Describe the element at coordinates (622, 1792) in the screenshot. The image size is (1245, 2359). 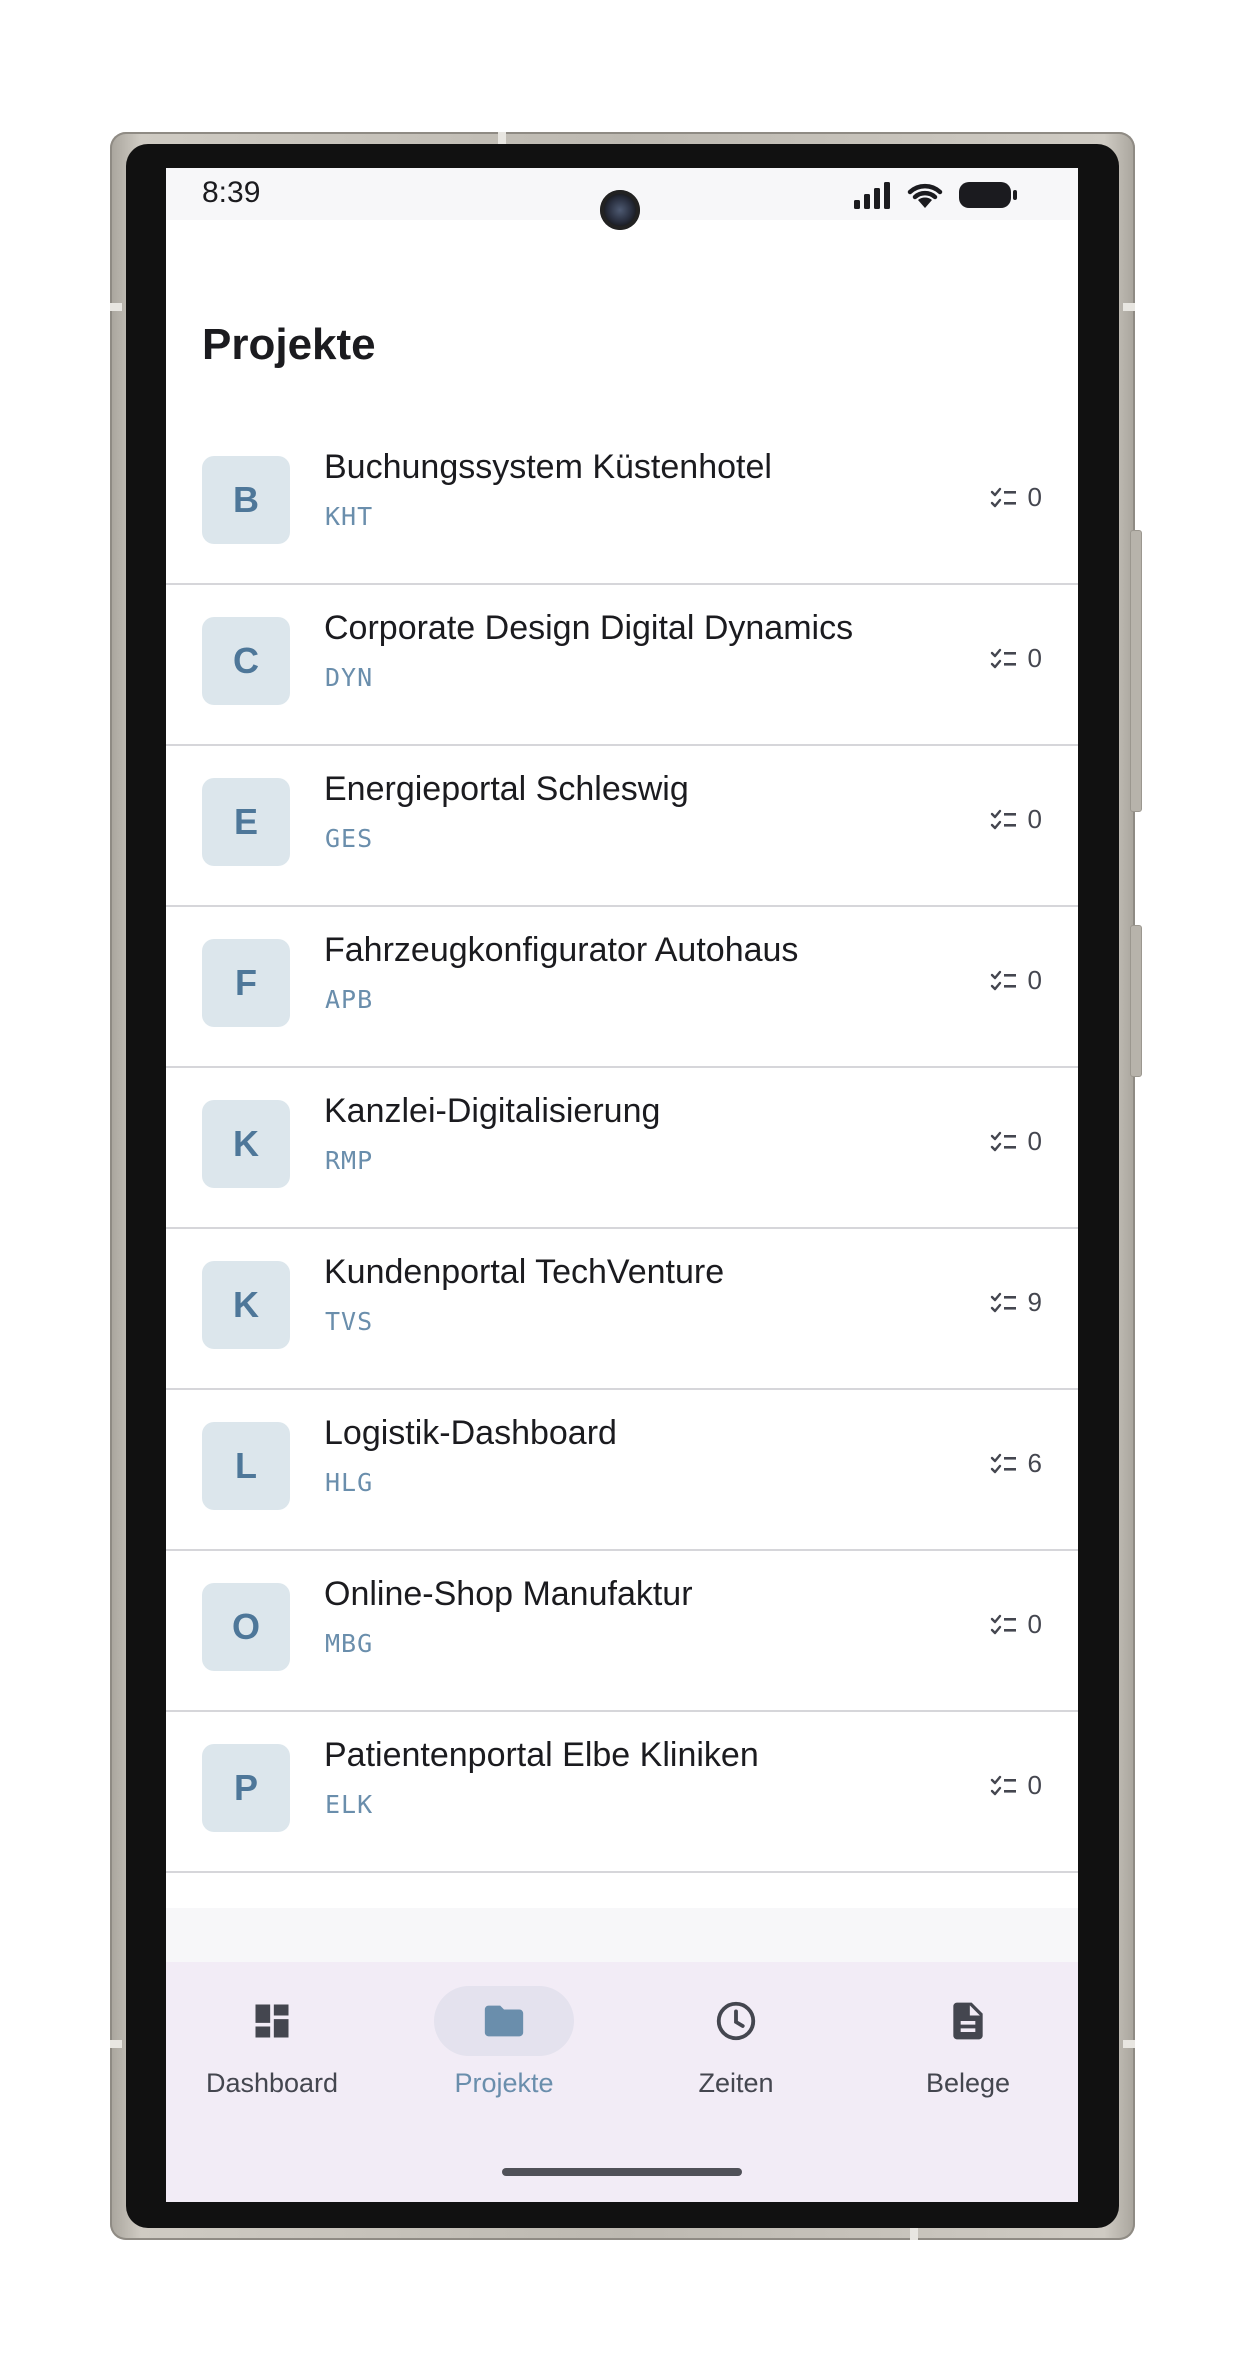
I see `project-list-item: P Patientenportal Elbe Kliniken ELK 0` at that location.